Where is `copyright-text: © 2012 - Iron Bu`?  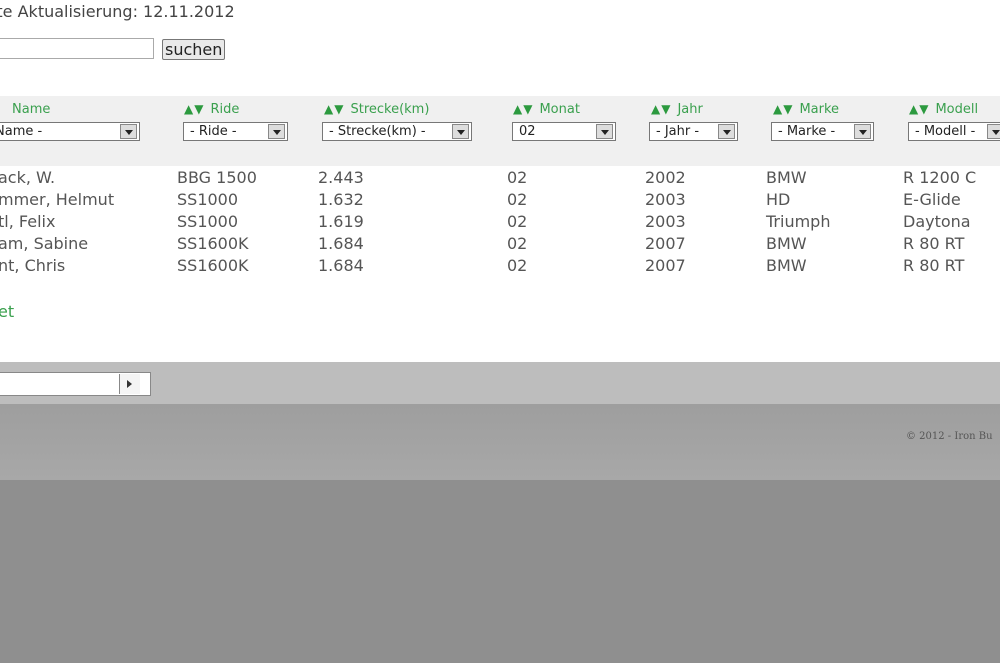 copyright-text: © 2012 - Iron Bu is located at coordinates (949, 436).